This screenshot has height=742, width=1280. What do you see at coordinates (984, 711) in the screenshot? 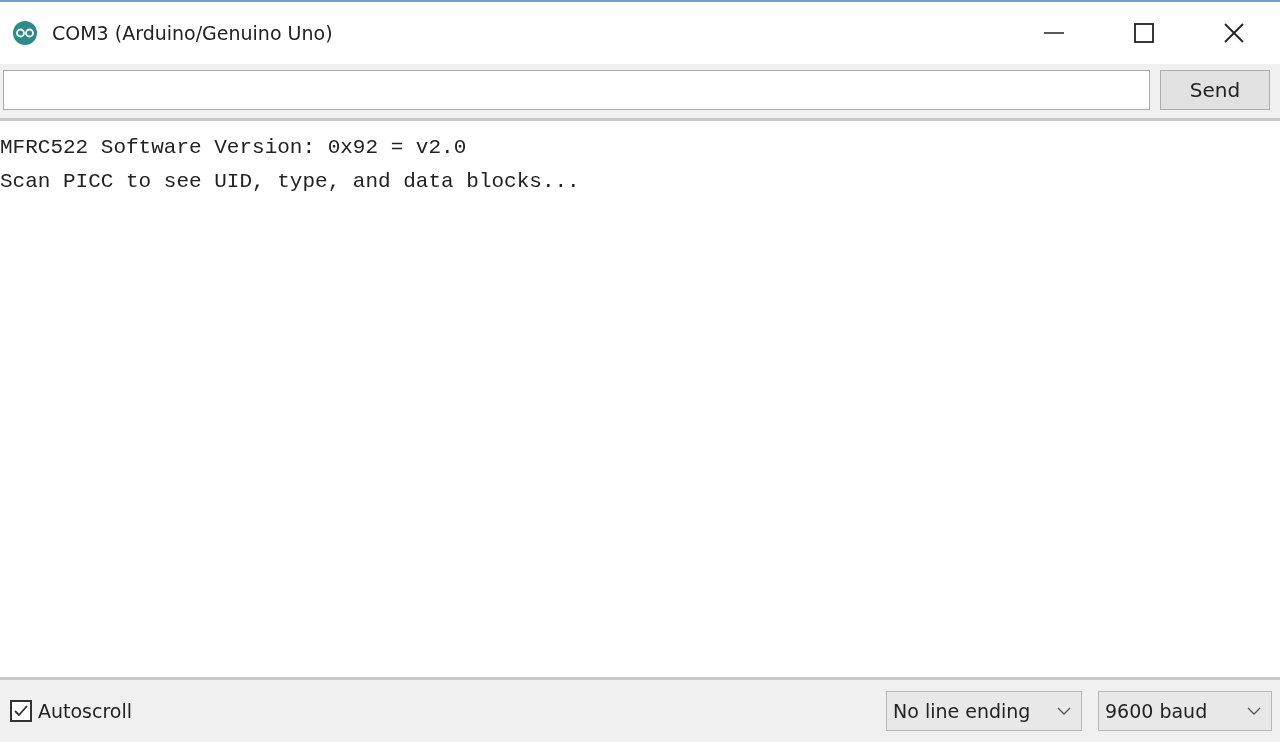
I see `line-ending-dropdown: No line ending` at bounding box center [984, 711].